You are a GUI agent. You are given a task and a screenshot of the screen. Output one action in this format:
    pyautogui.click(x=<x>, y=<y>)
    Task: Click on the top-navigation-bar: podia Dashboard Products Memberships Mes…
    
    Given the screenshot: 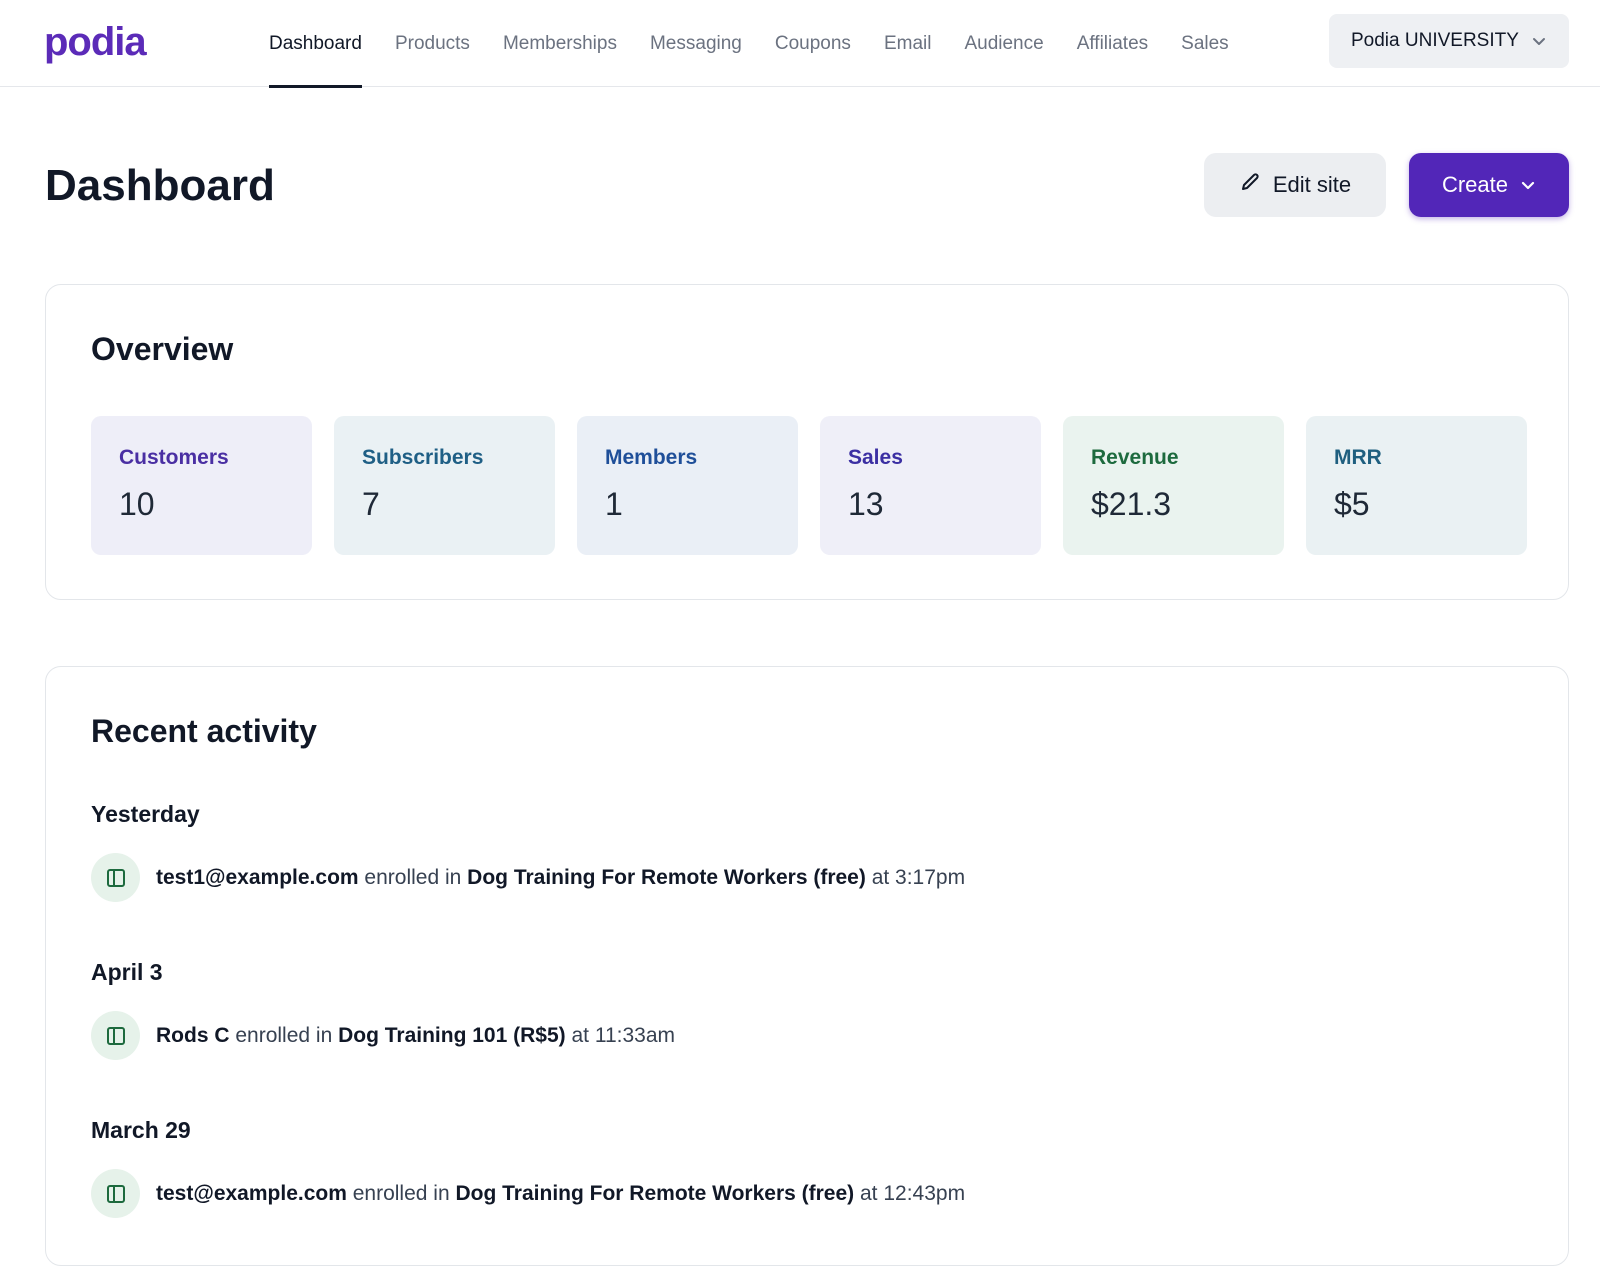 What is the action you would take?
    pyautogui.click(x=800, y=44)
    